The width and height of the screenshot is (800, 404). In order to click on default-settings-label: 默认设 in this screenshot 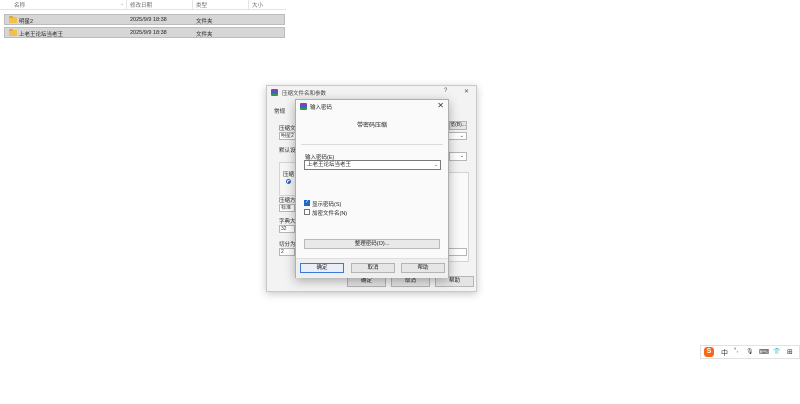, I will do `click(287, 151)`.